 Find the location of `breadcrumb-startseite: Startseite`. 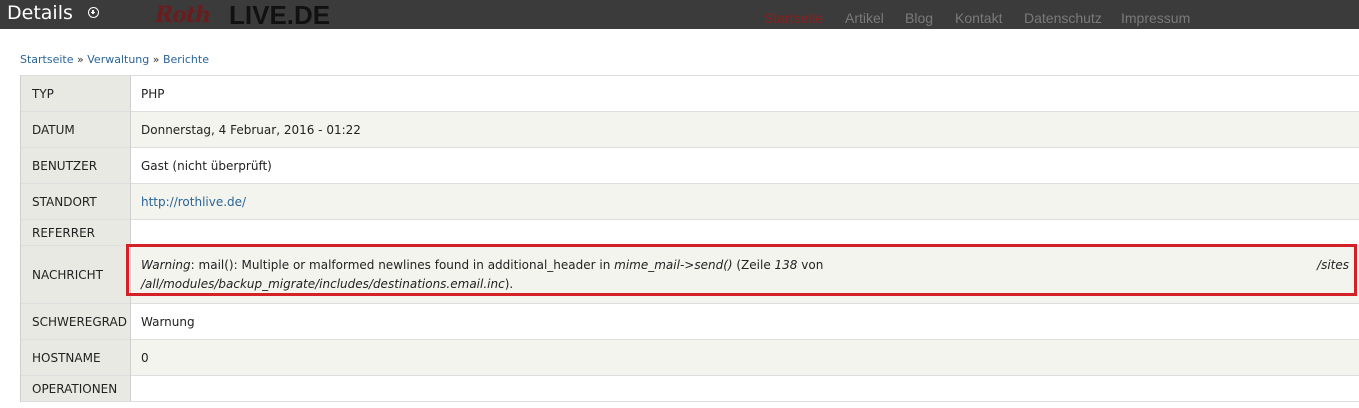

breadcrumb-startseite: Startseite is located at coordinates (47, 59).